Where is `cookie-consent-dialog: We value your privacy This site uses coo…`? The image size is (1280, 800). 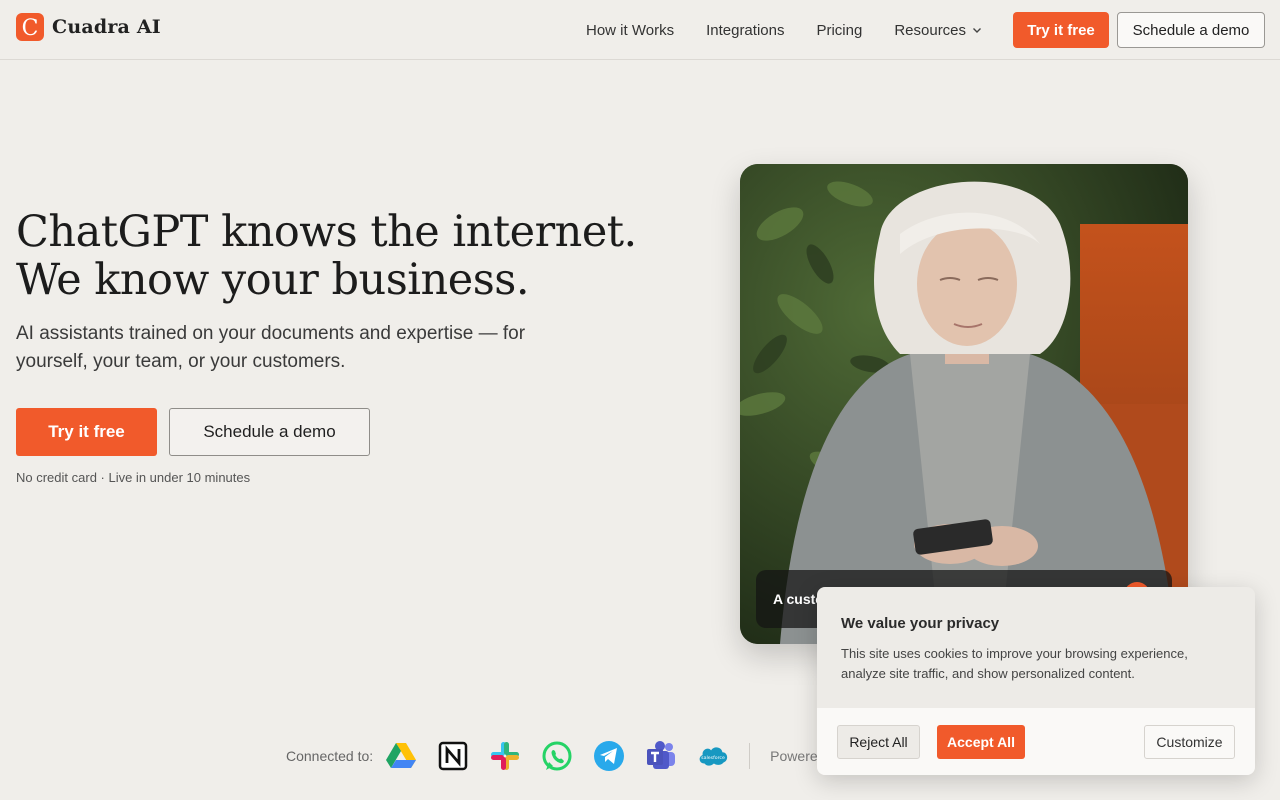
cookie-consent-dialog: We value your privacy This site uses coo… is located at coordinates (1036, 681).